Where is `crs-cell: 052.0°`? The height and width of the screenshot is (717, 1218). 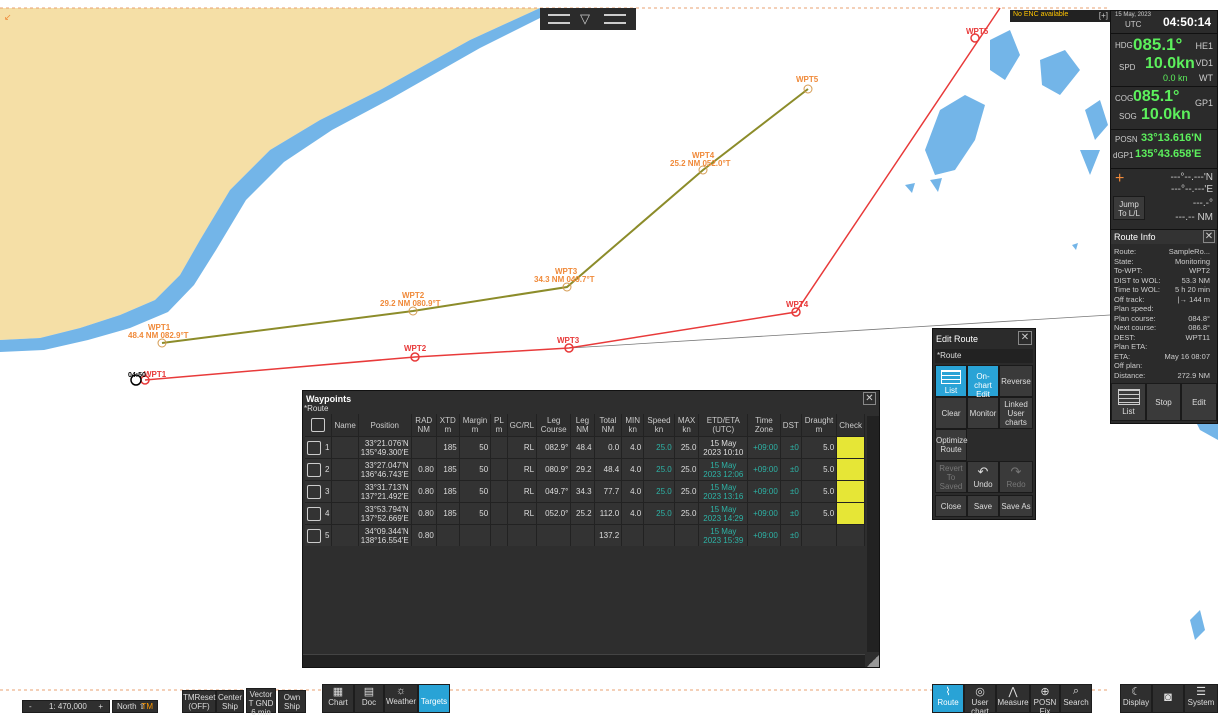
crs-cell: 052.0° is located at coordinates (554, 513).